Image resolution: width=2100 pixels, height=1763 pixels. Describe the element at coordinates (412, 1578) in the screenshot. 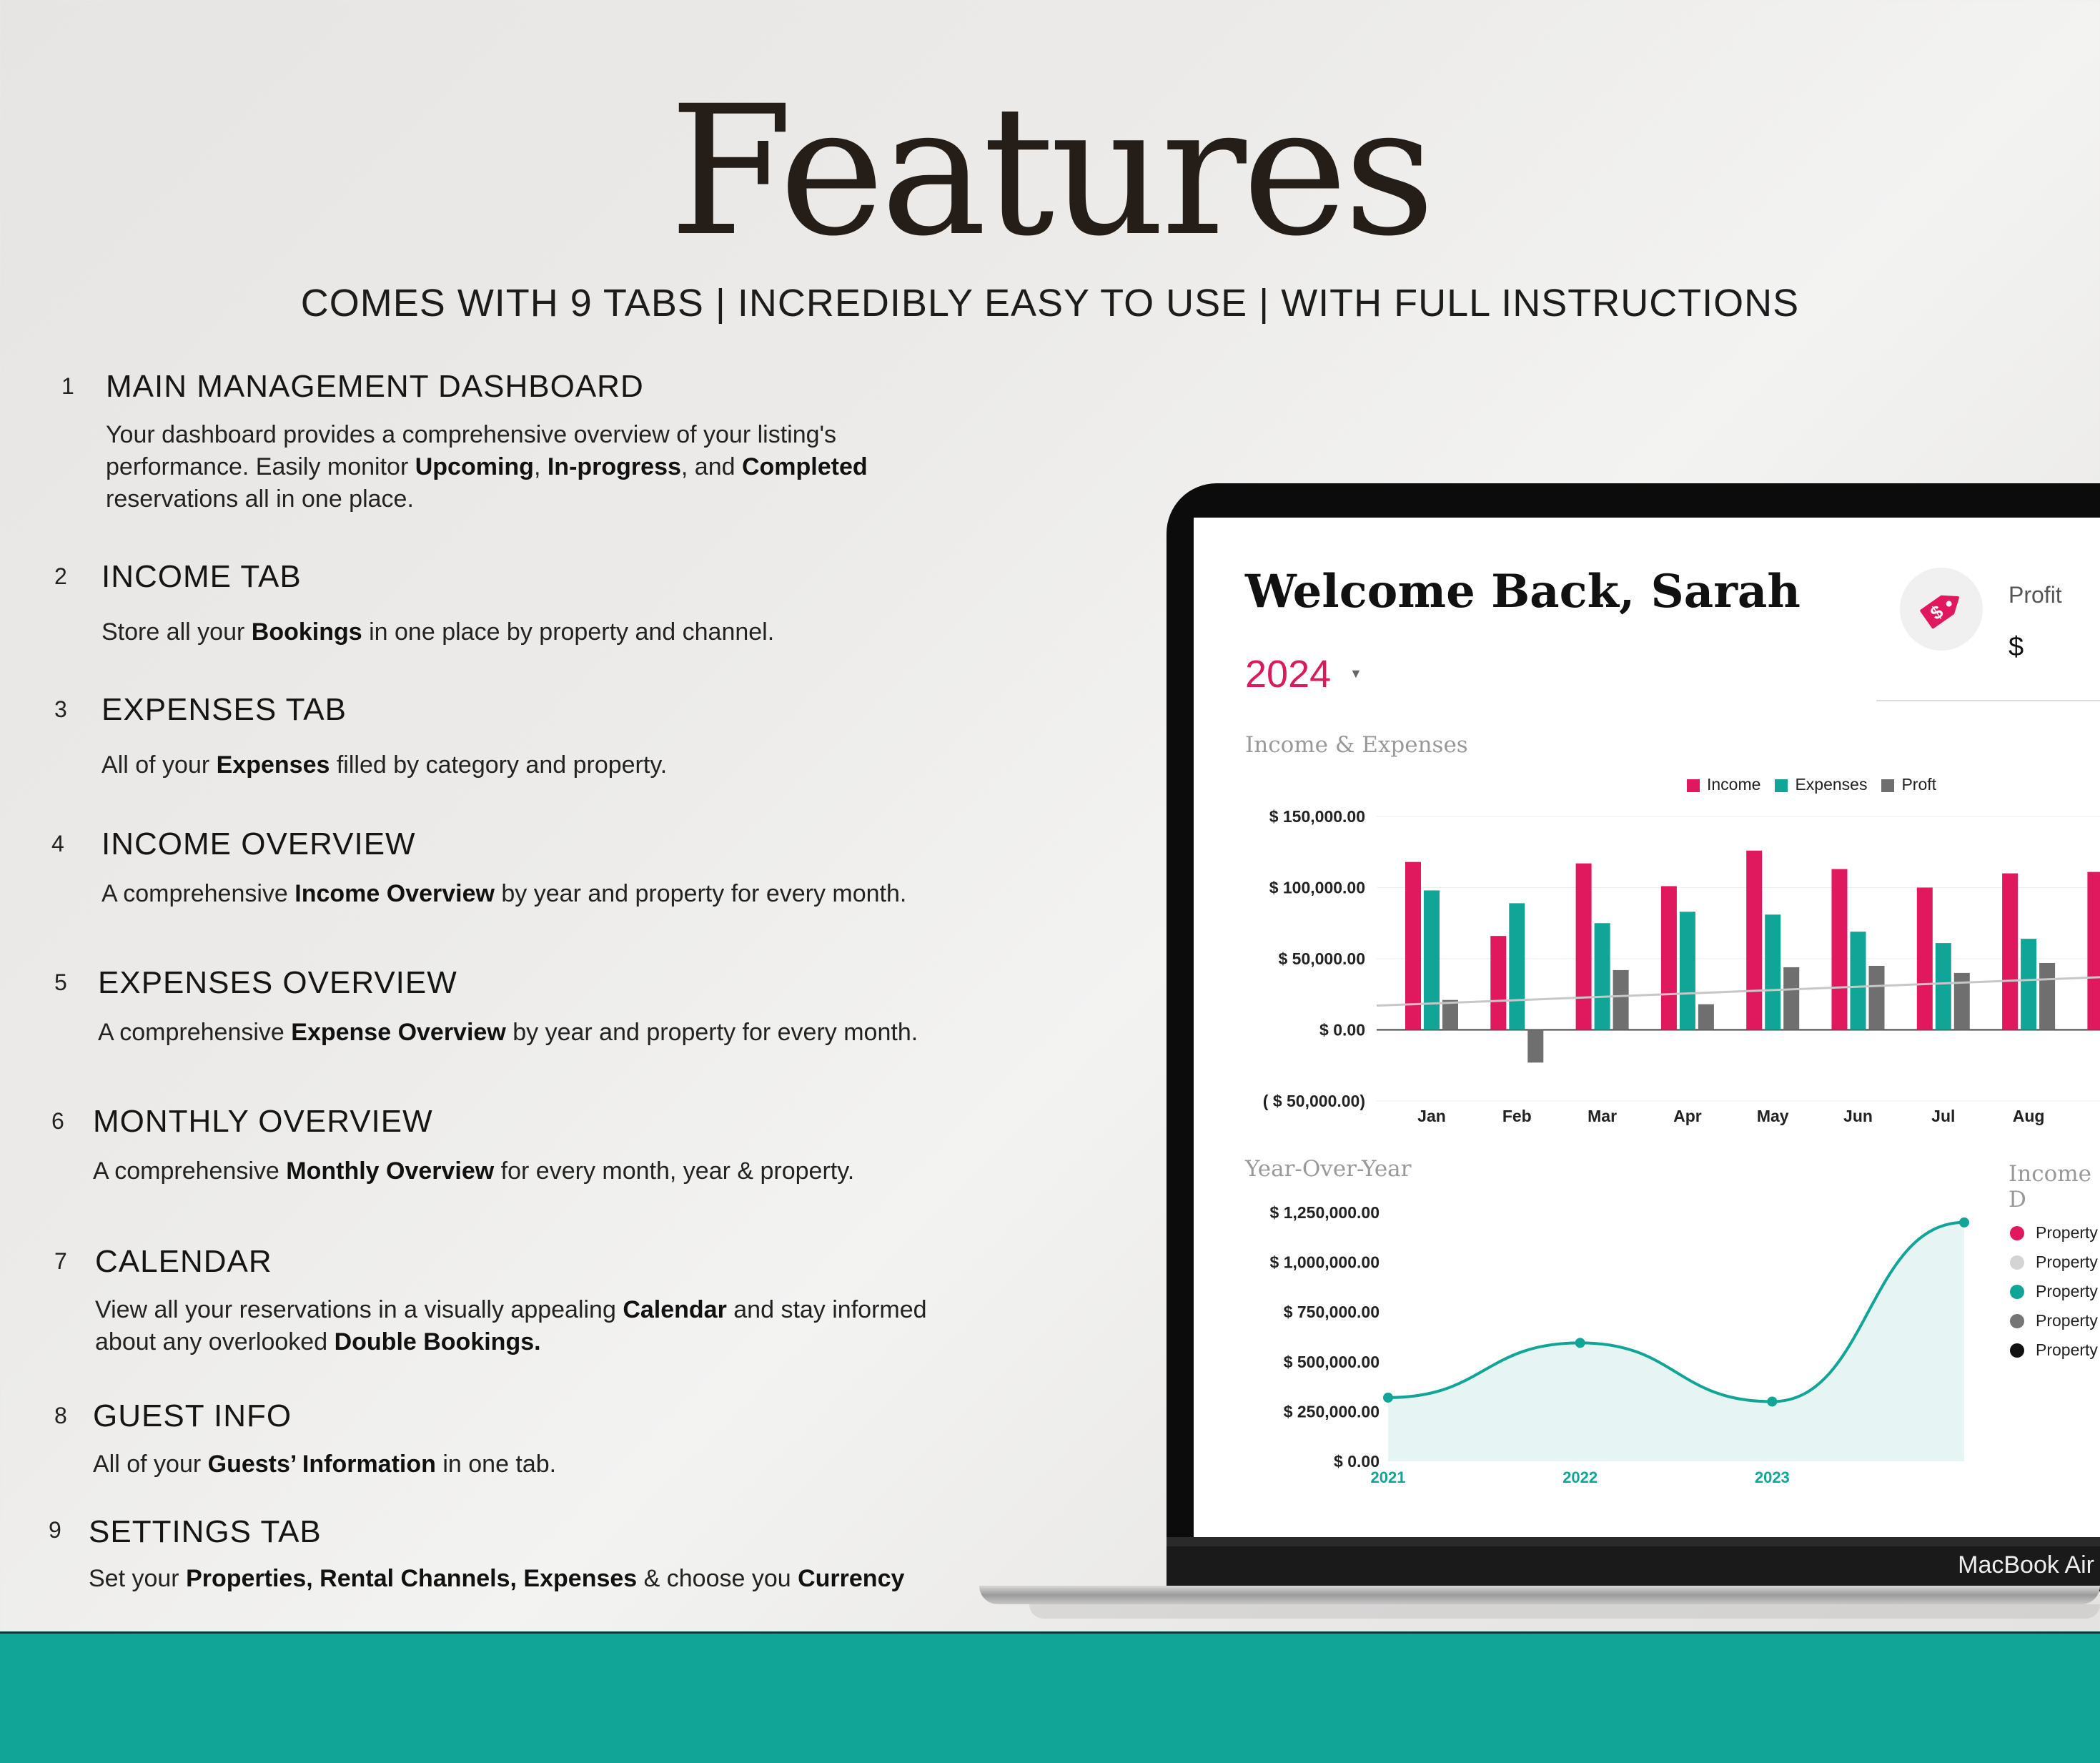

I see `emphasis-text: Properties, Rental Channels, Expenses` at that location.